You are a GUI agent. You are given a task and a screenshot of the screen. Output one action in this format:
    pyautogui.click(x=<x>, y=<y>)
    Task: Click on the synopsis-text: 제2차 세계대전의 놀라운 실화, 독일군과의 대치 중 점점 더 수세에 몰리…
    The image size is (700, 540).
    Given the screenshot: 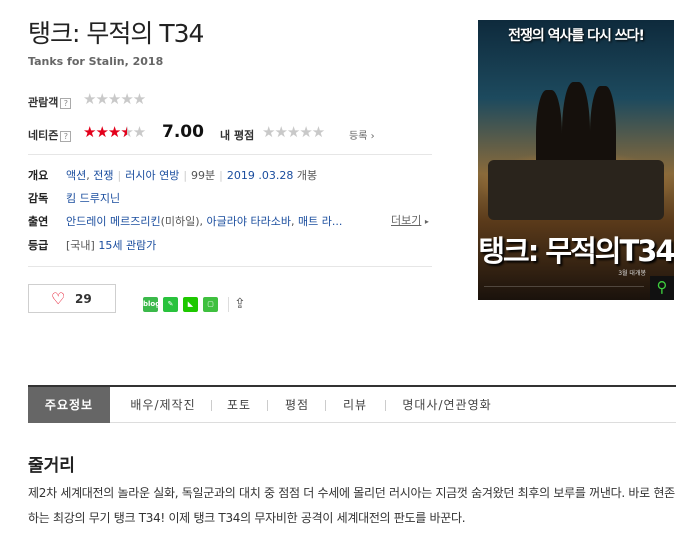 What is the action you would take?
    pyautogui.click(x=351, y=505)
    